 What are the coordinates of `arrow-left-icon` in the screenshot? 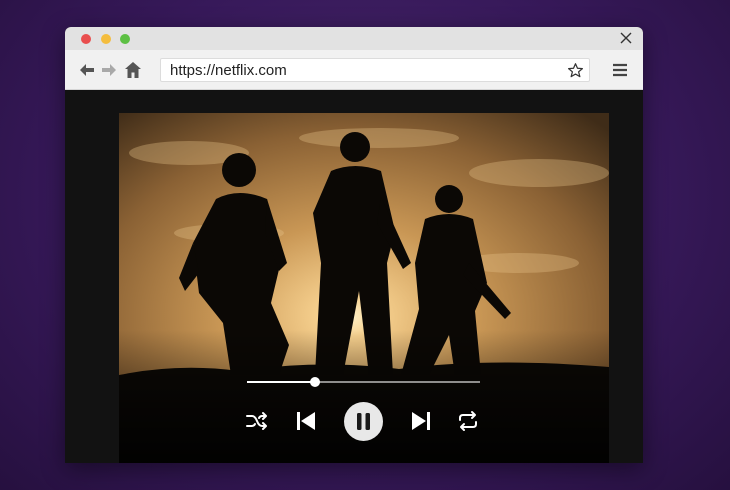 It's located at (87, 70).